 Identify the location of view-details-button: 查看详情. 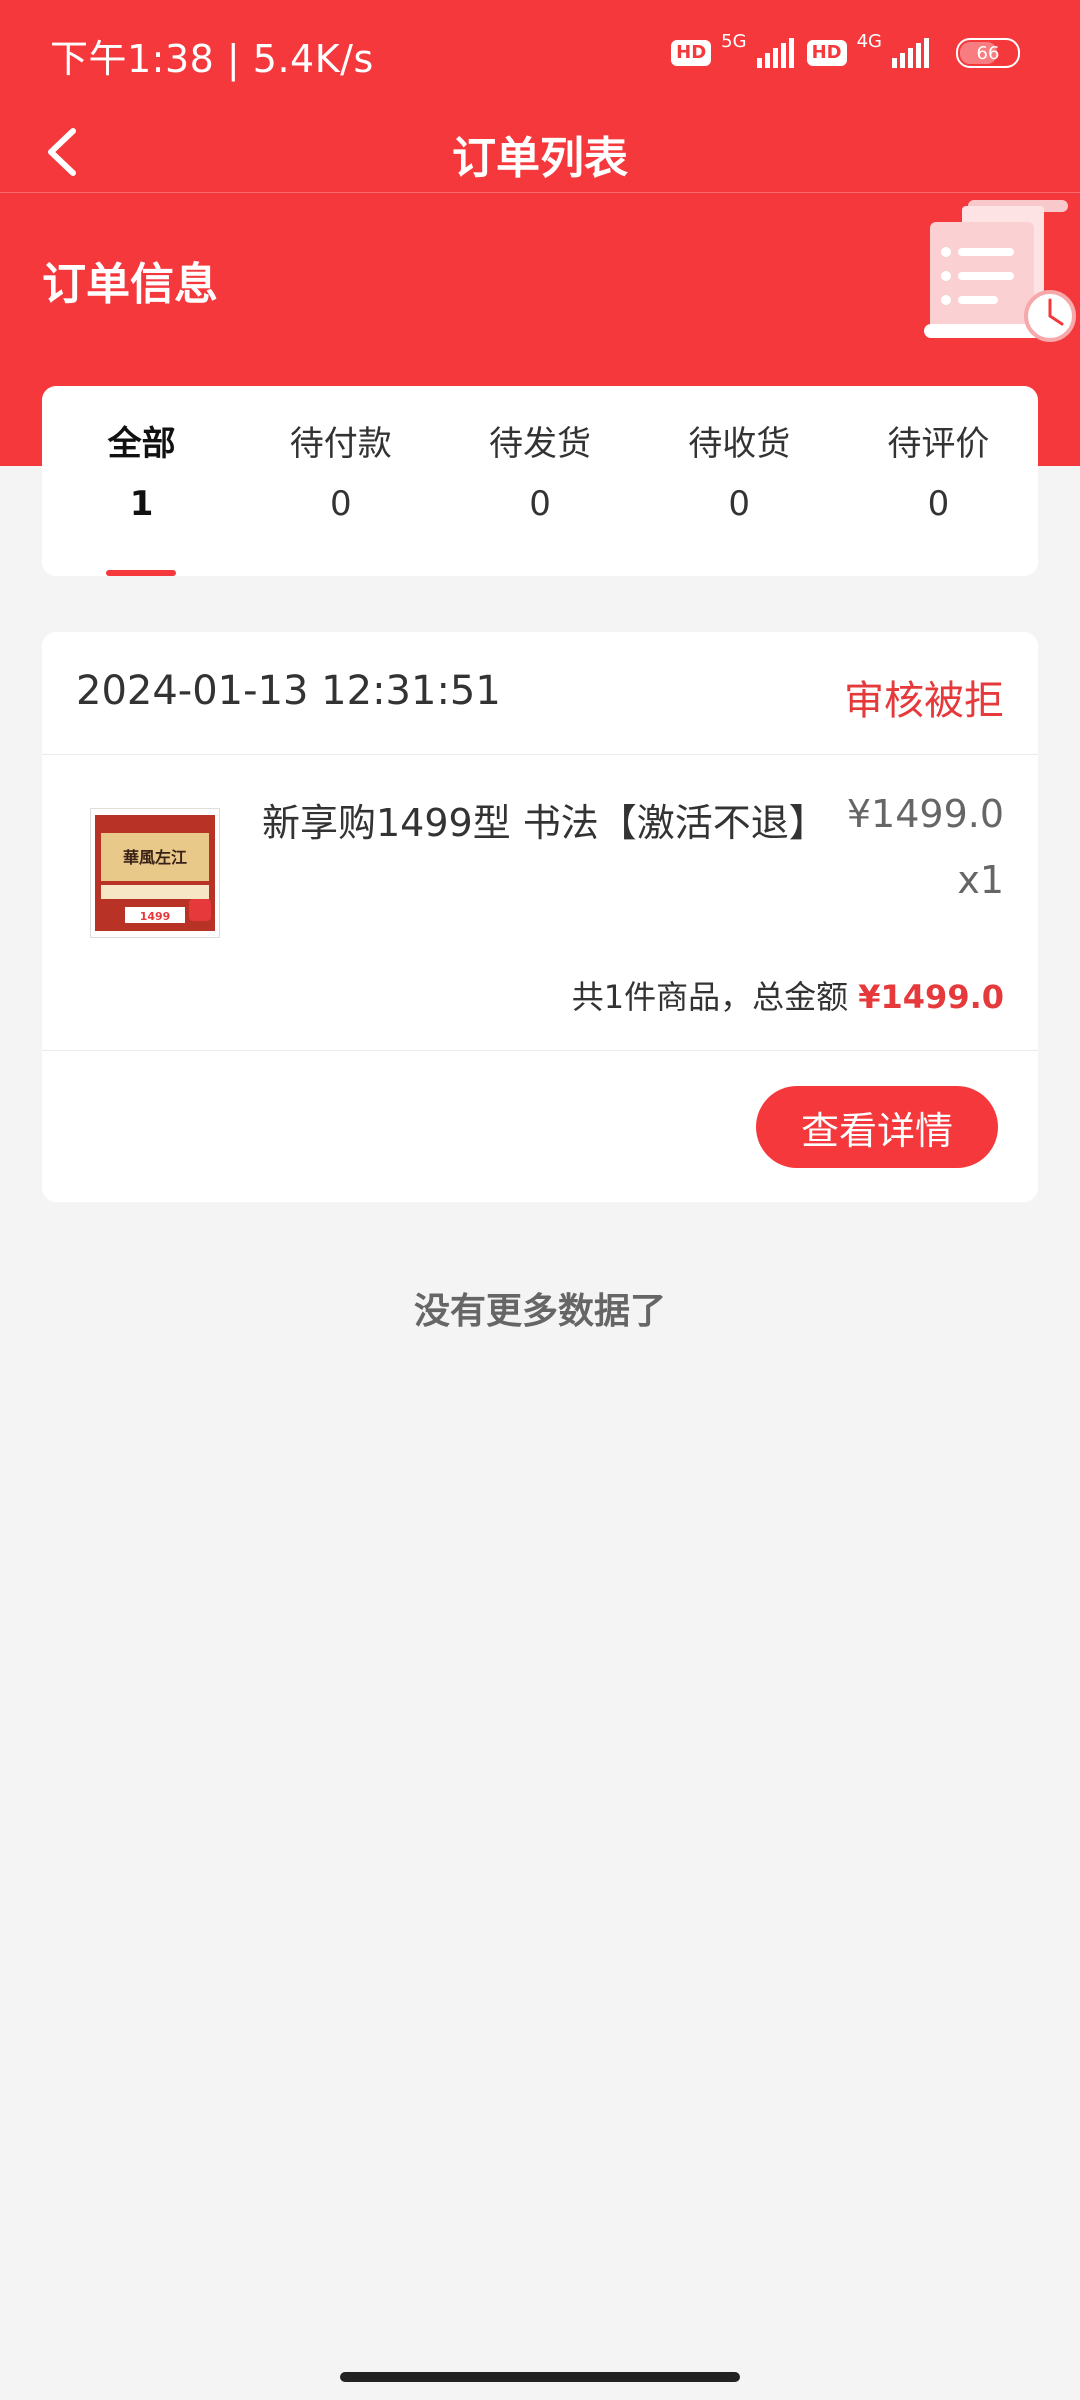
(877, 1127).